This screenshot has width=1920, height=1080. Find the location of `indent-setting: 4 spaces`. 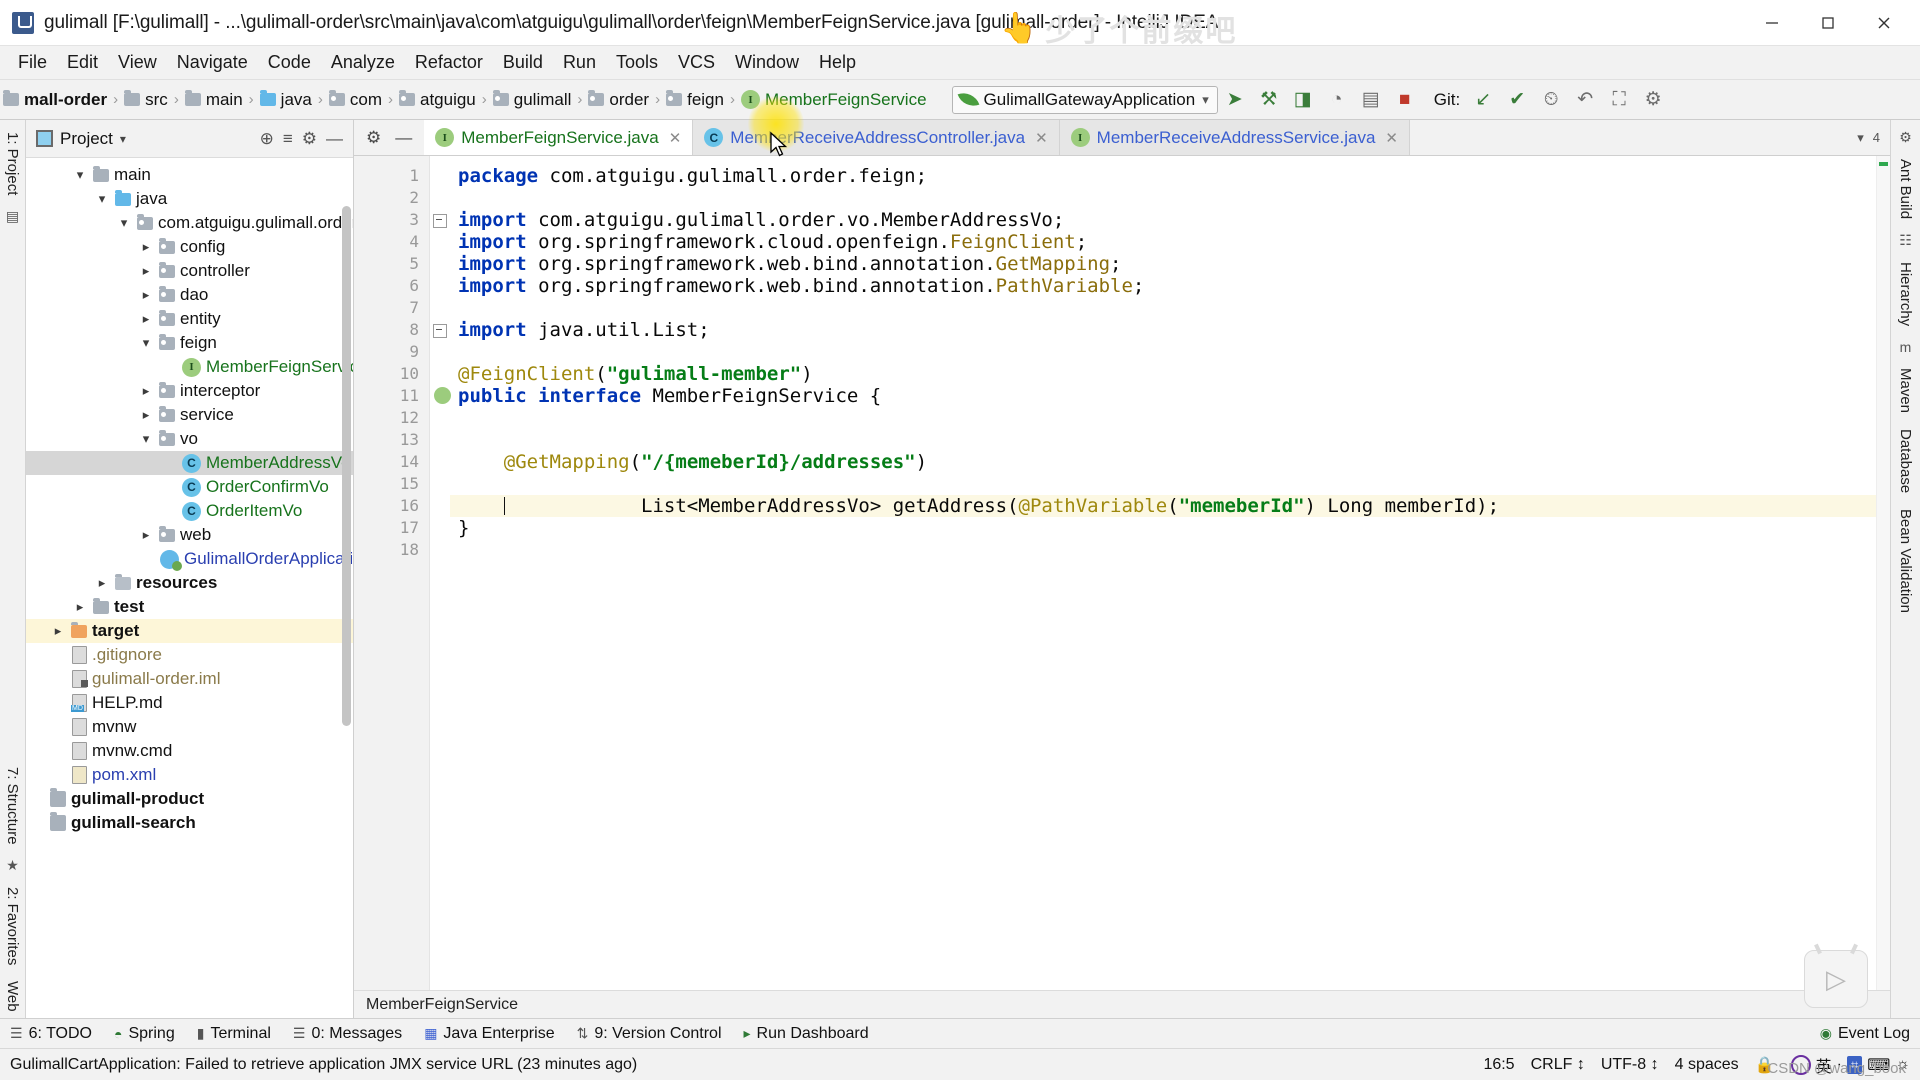

indent-setting: 4 spaces is located at coordinates (1707, 1065).